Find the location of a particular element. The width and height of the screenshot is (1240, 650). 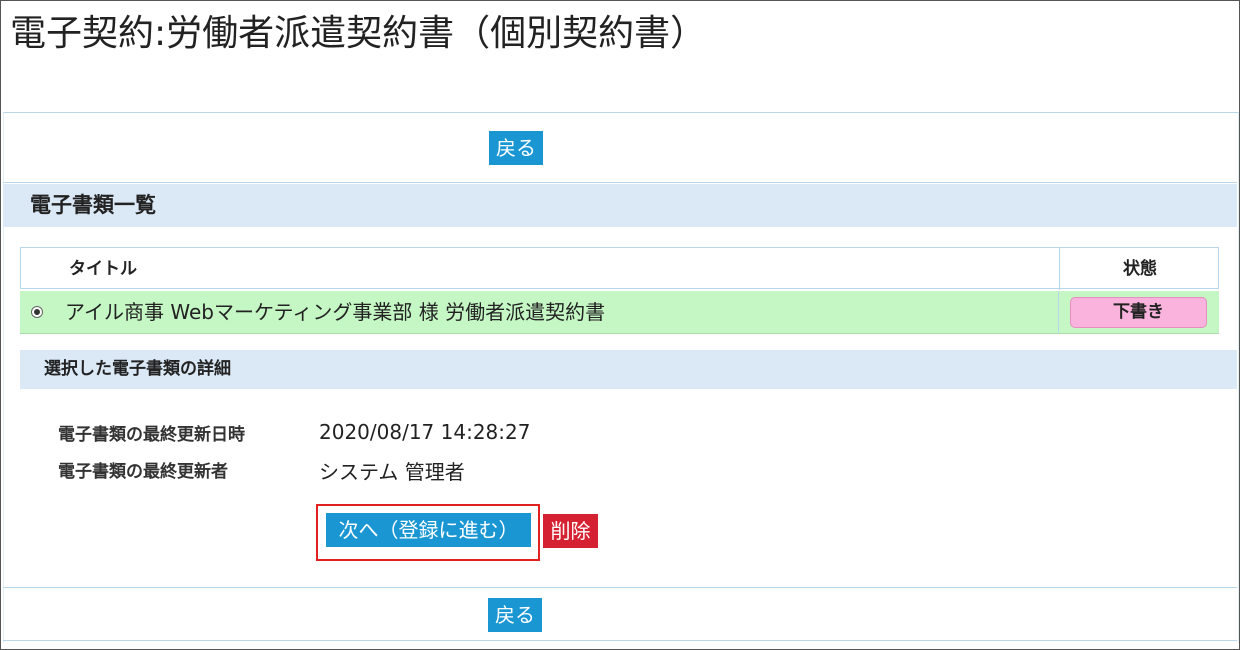

last-updated-by-label: 電子書類の最終更新者 is located at coordinates (143, 472).